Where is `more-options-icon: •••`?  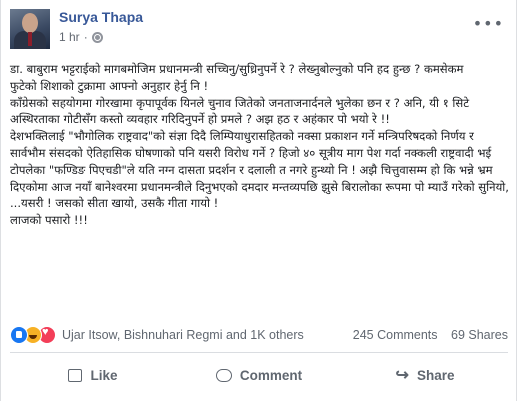 more-options-icon: ••• is located at coordinates (488, 23).